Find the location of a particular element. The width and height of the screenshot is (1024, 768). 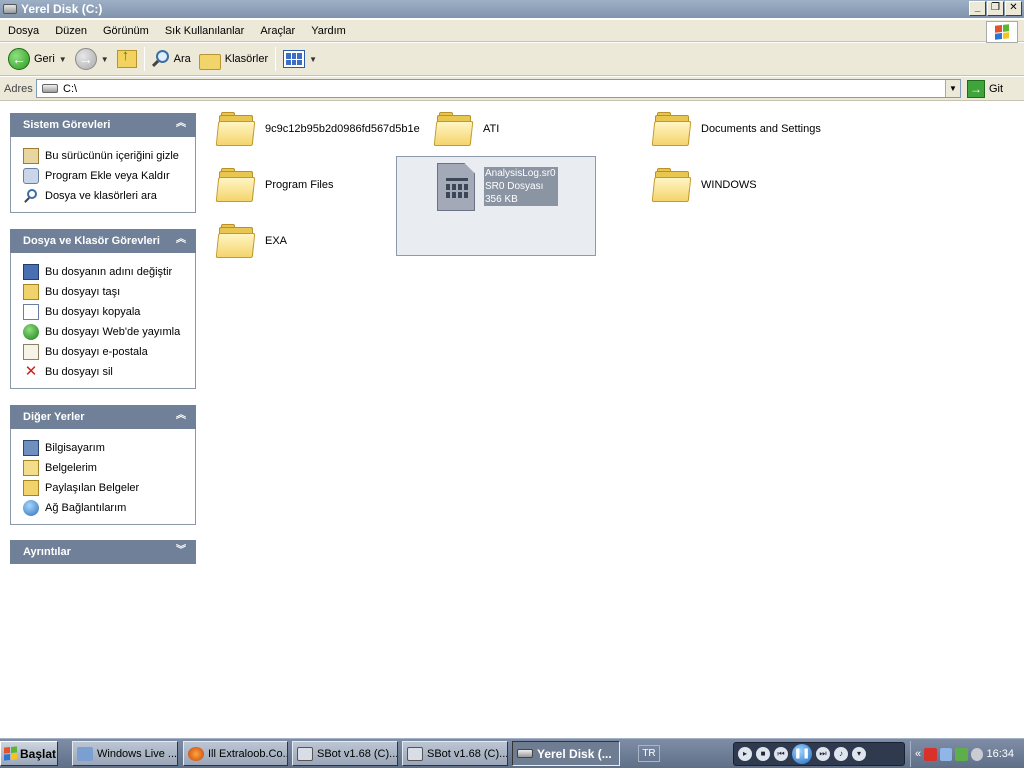

documents-icon is located at coordinates (31, 468).